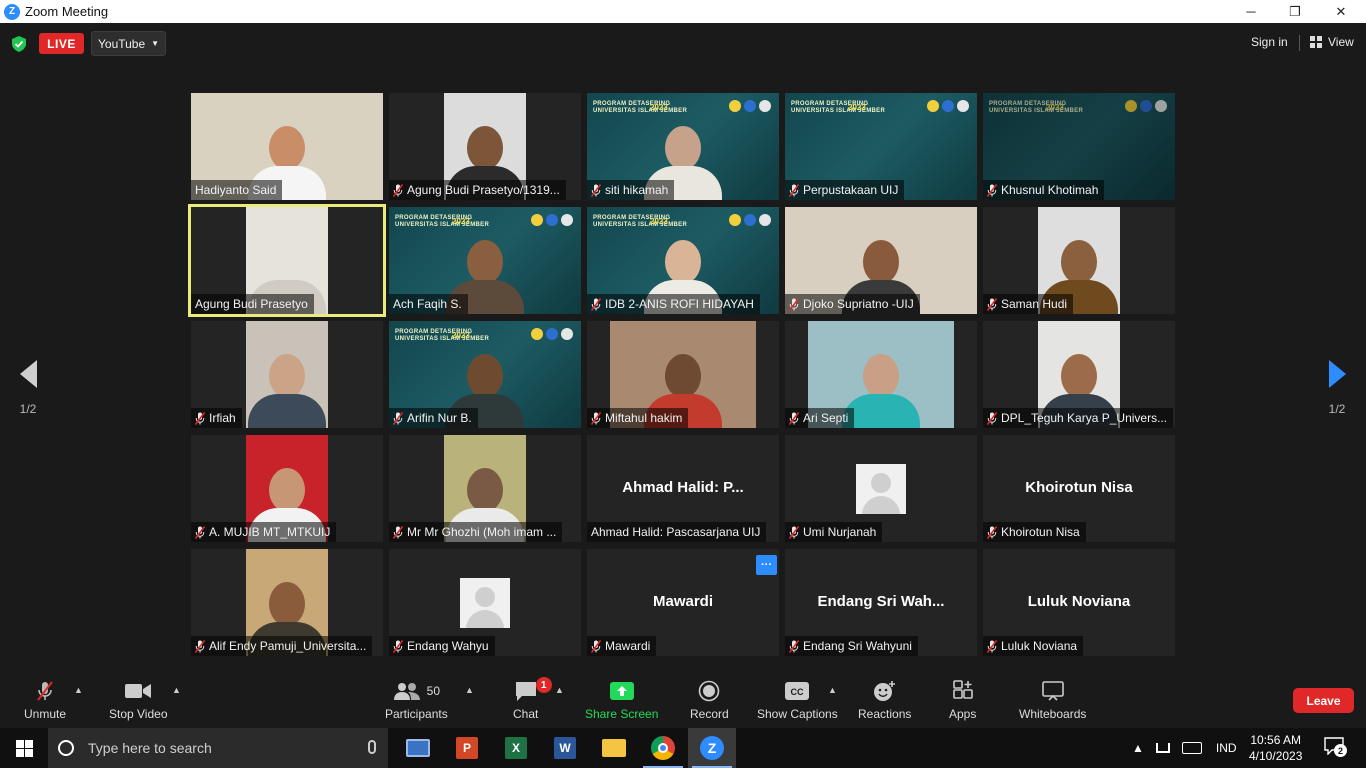  I want to click on page-indicator-right: 1/2, so click(1337, 409).